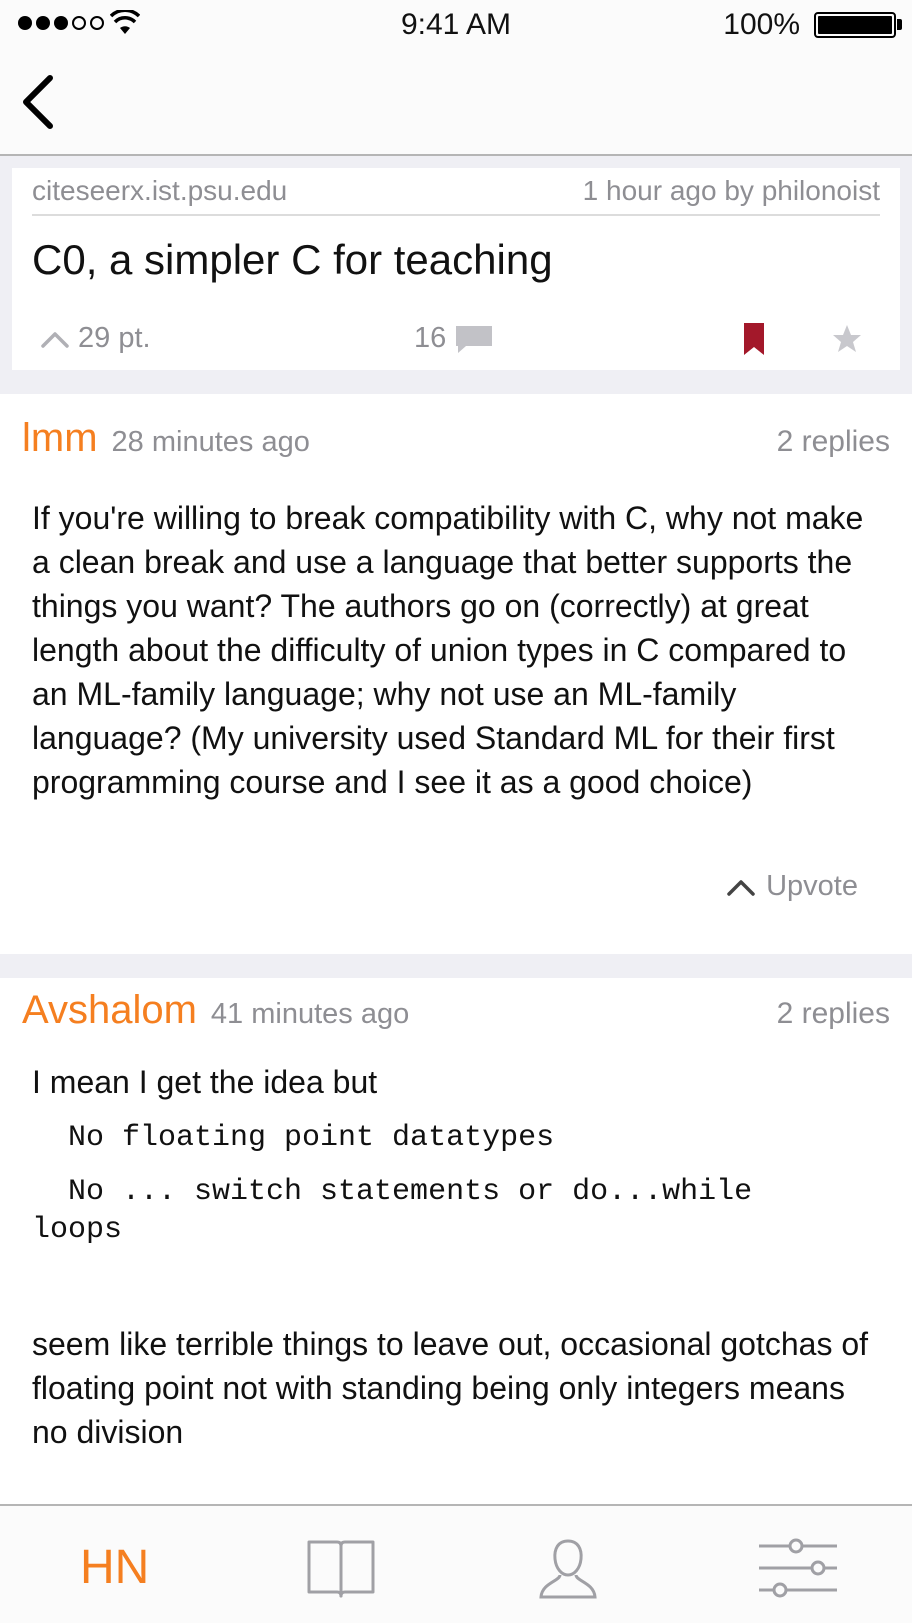 This screenshot has height=1623, width=912. Describe the element at coordinates (456, 1563) in the screenshot. I see `tab-bar: HN` at that location.